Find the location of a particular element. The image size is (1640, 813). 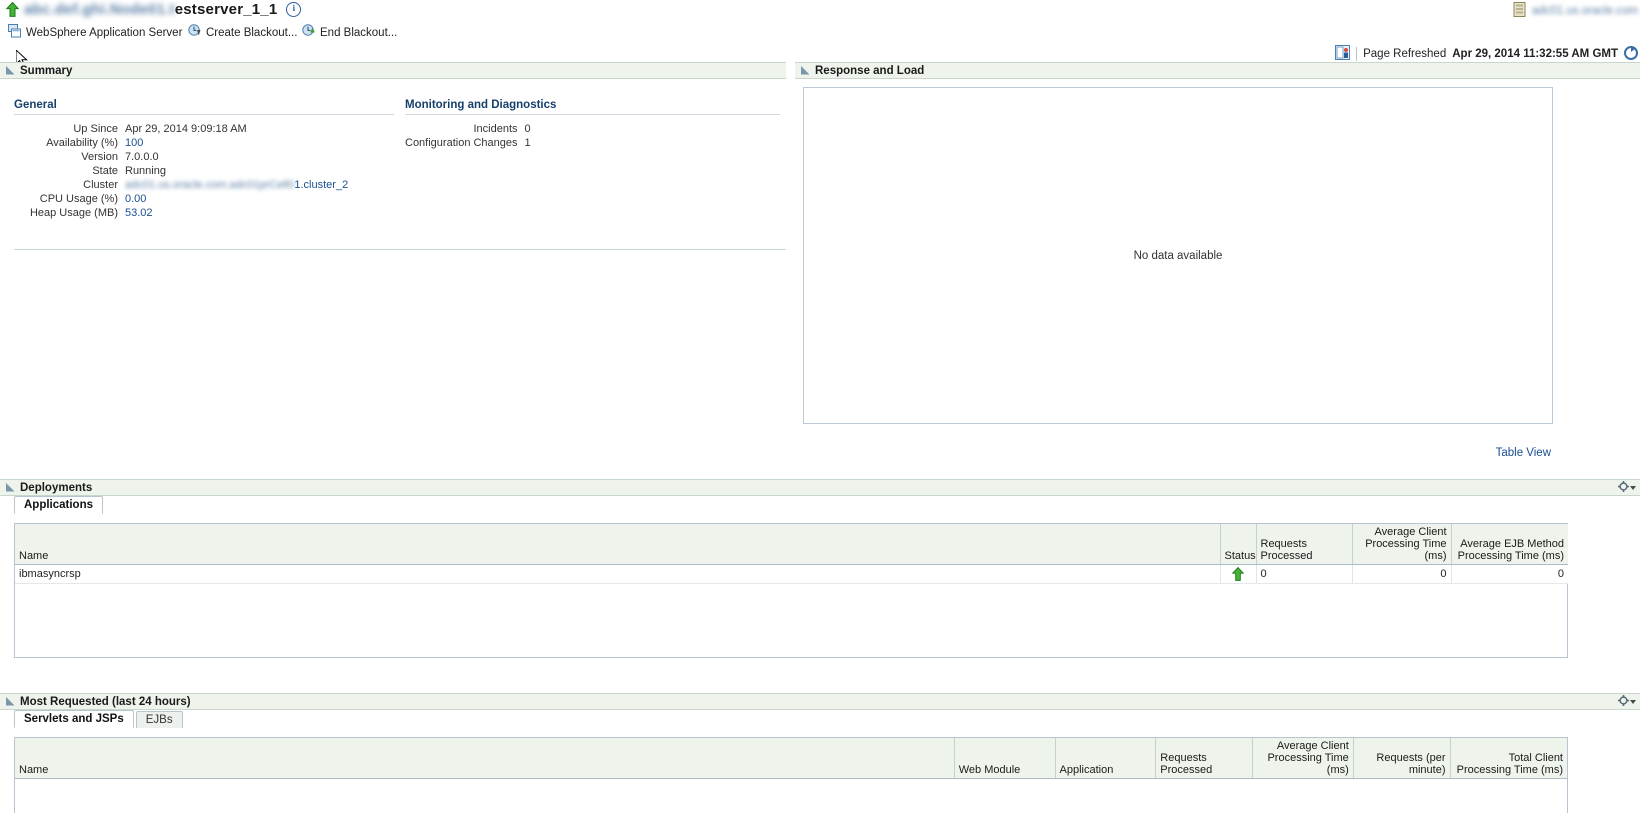

property-value: Apr 29, 2014 9:09:18 AM is located at coordinates (186, 129).